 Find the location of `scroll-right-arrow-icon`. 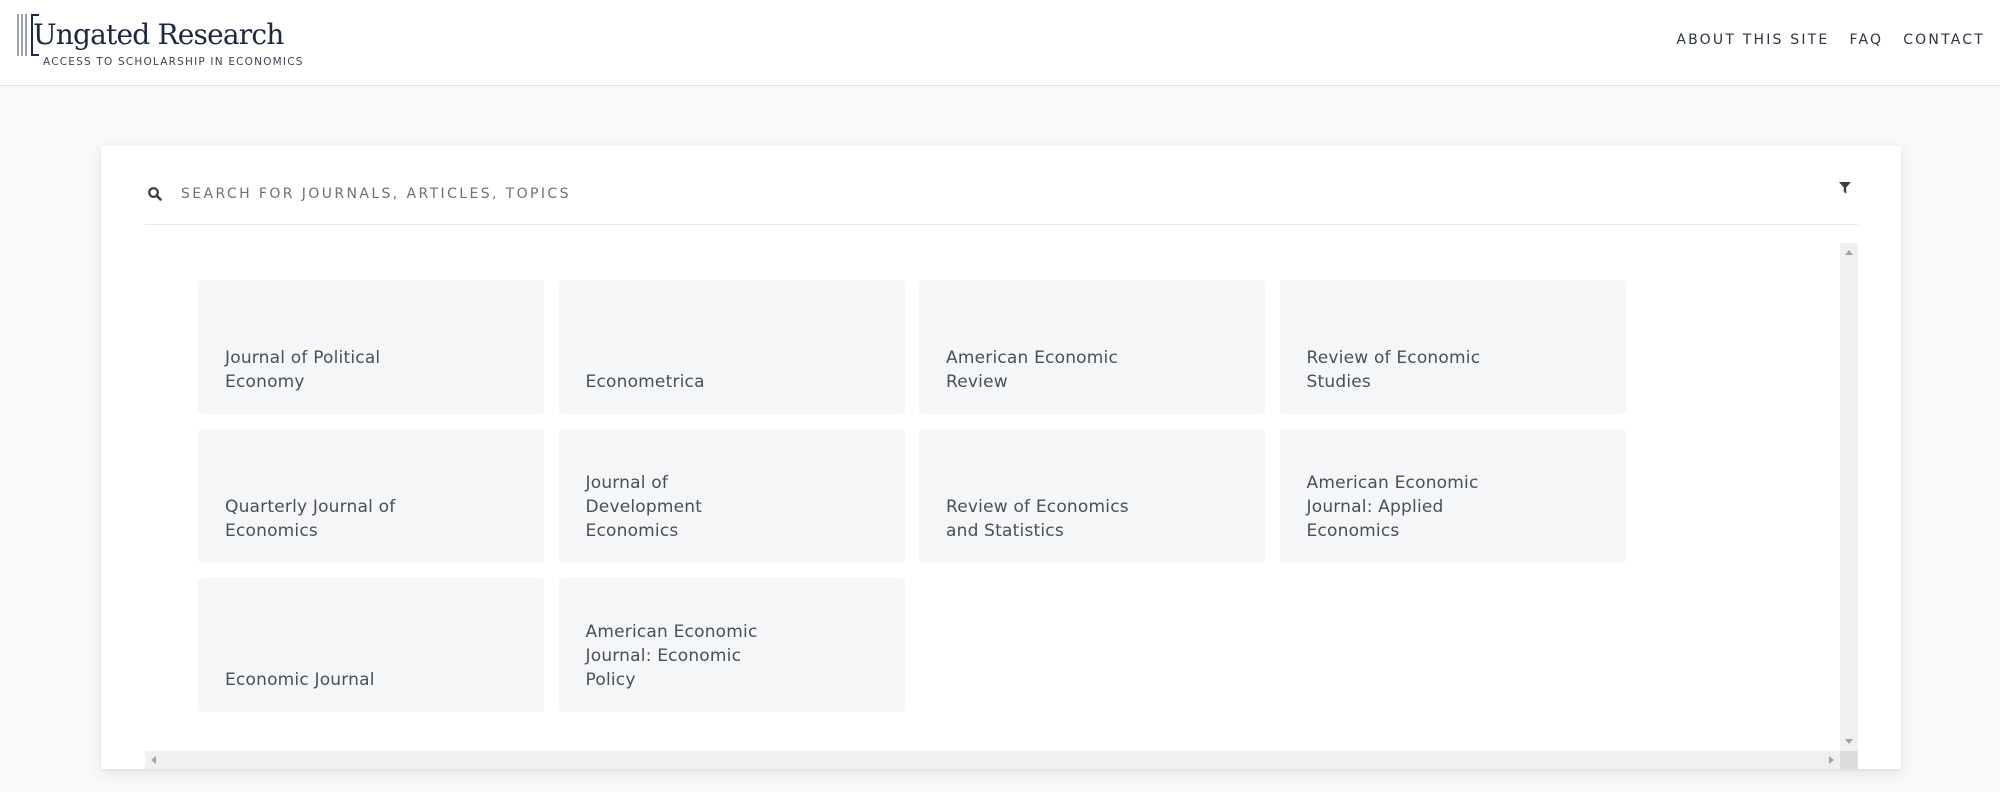

scroll-right-arrow-icon is located at coordinates (1831, 760).